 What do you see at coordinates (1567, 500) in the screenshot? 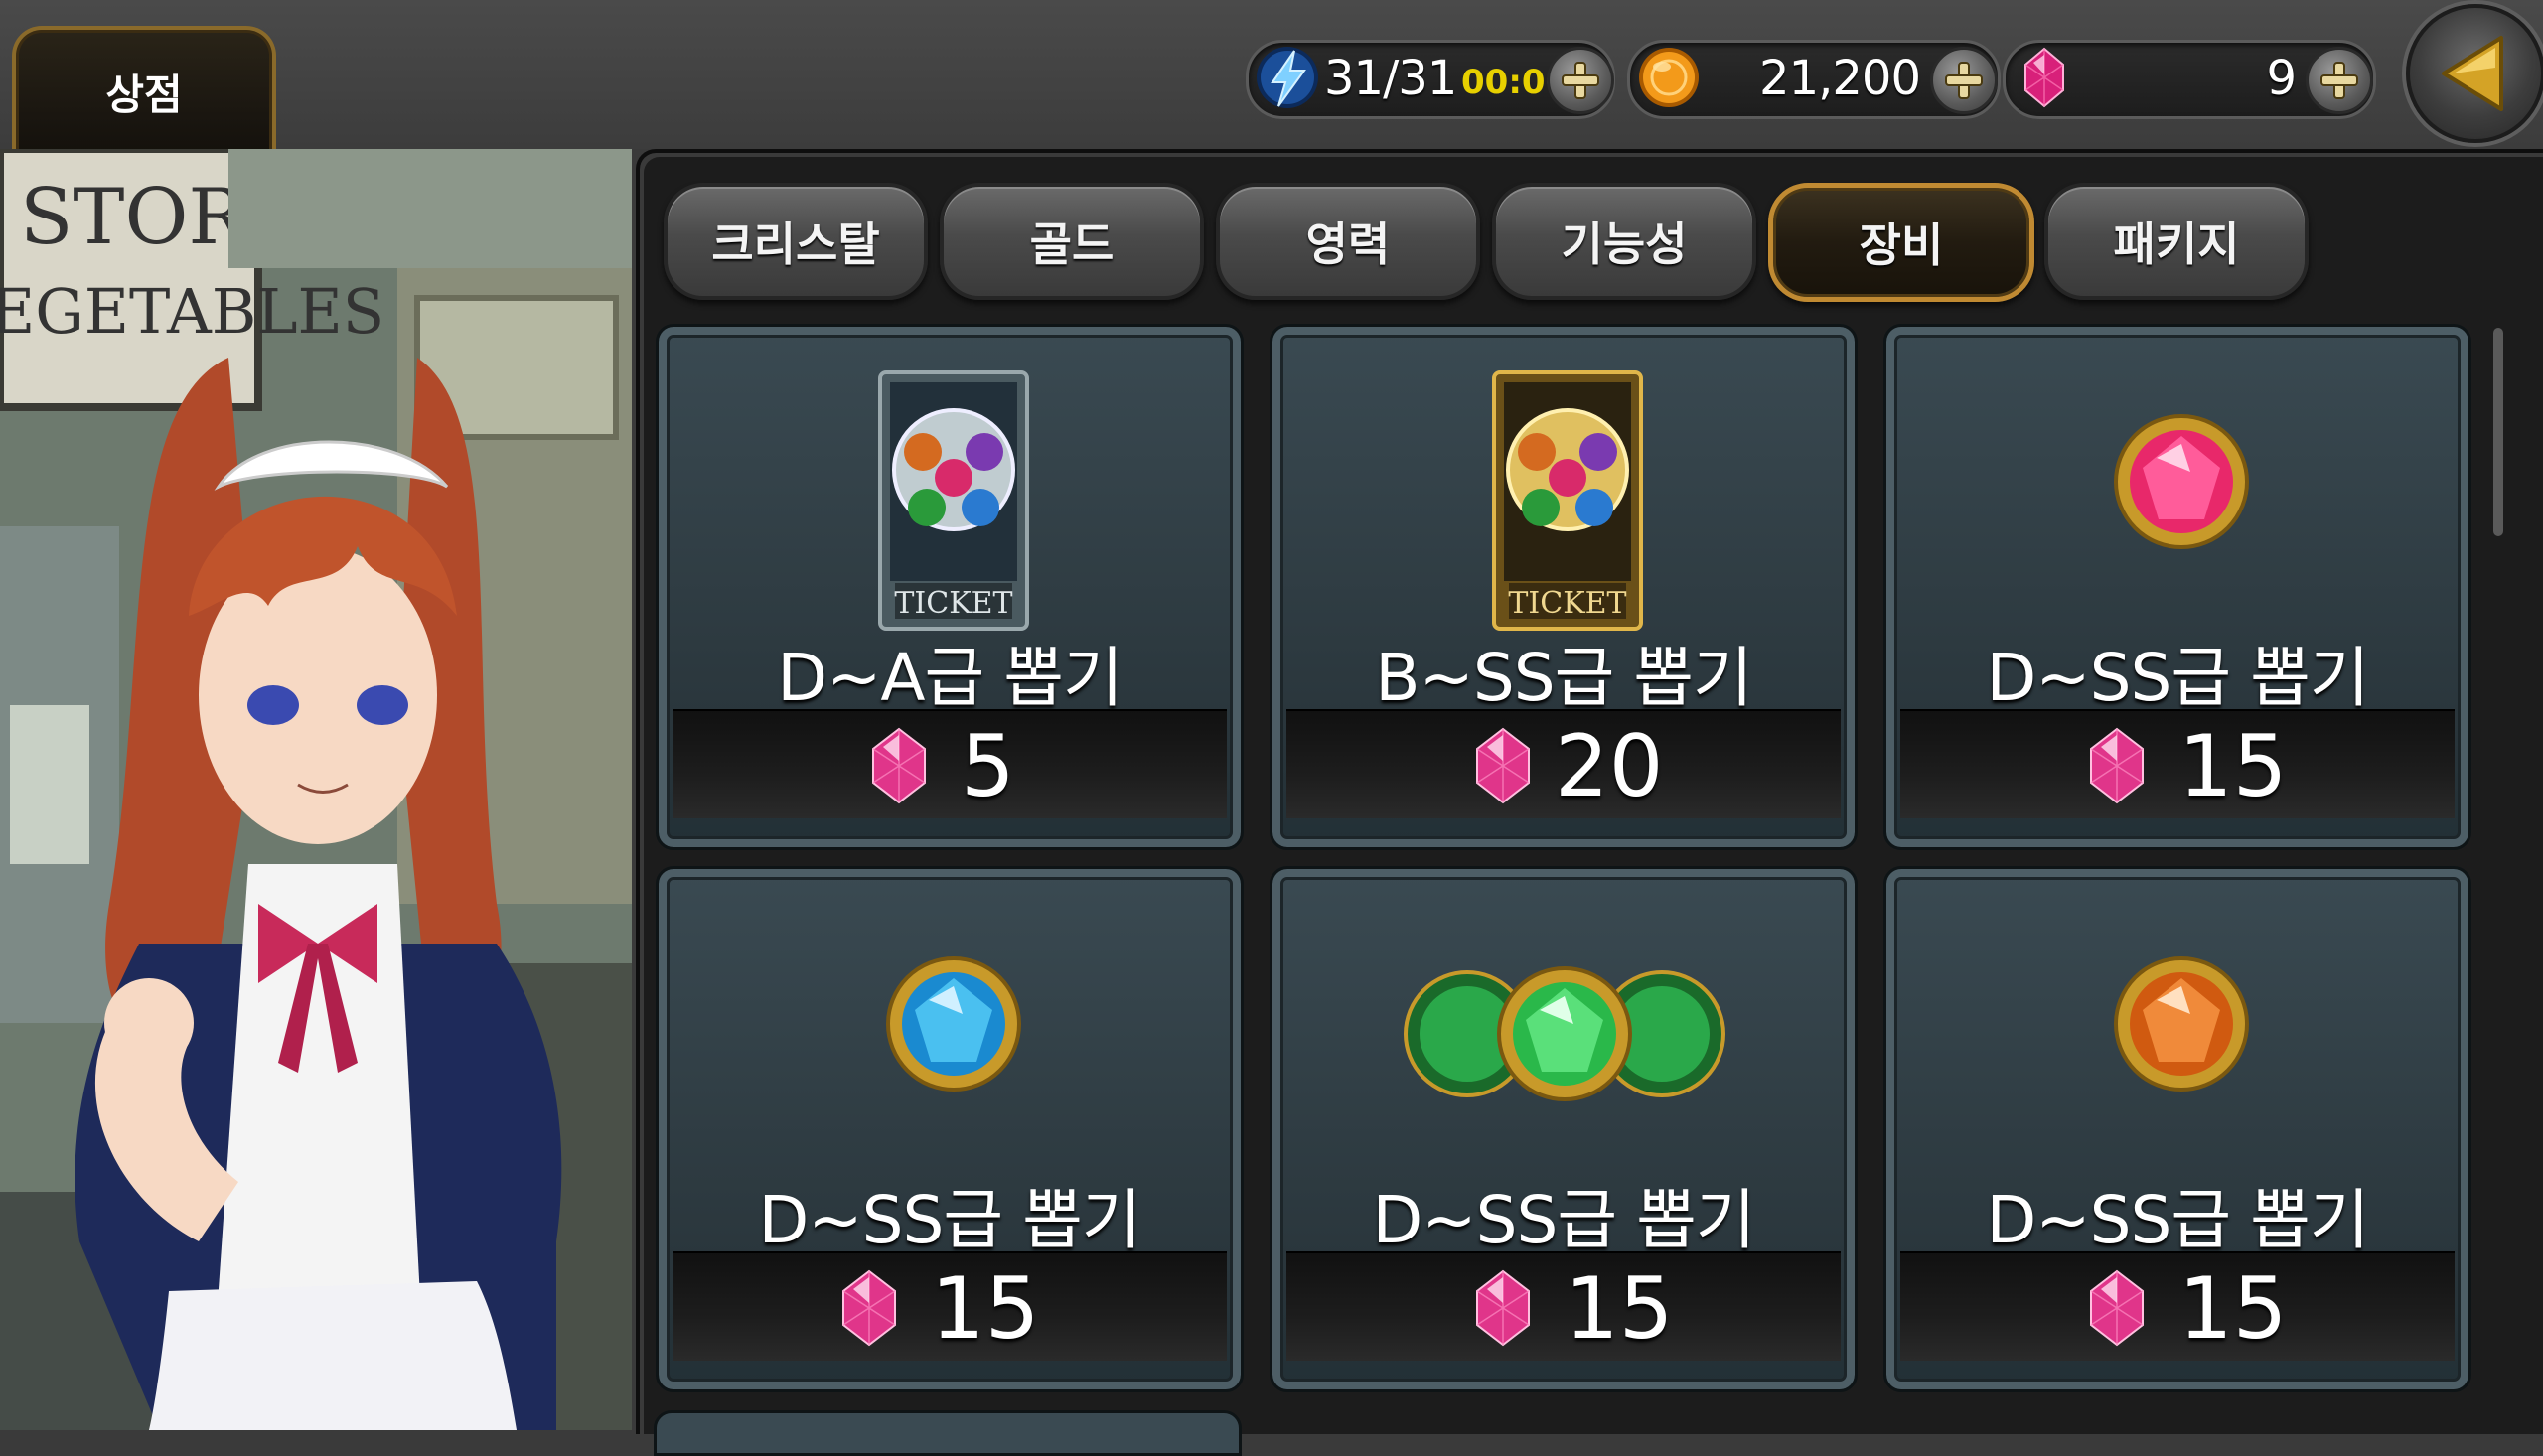
I see `gold-ticket-icon: TICKET` at bounding box center [1567, 500].